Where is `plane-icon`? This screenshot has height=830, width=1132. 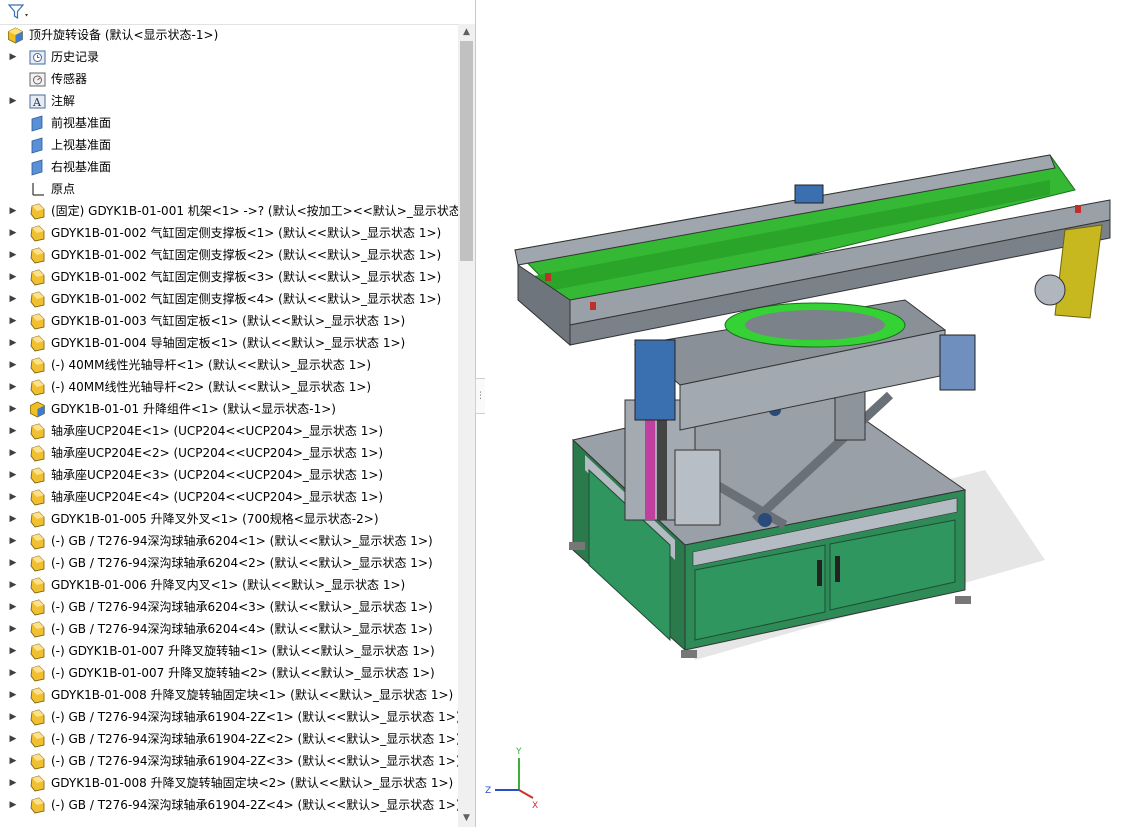
plane-icon is located at coordinates (37, 145).